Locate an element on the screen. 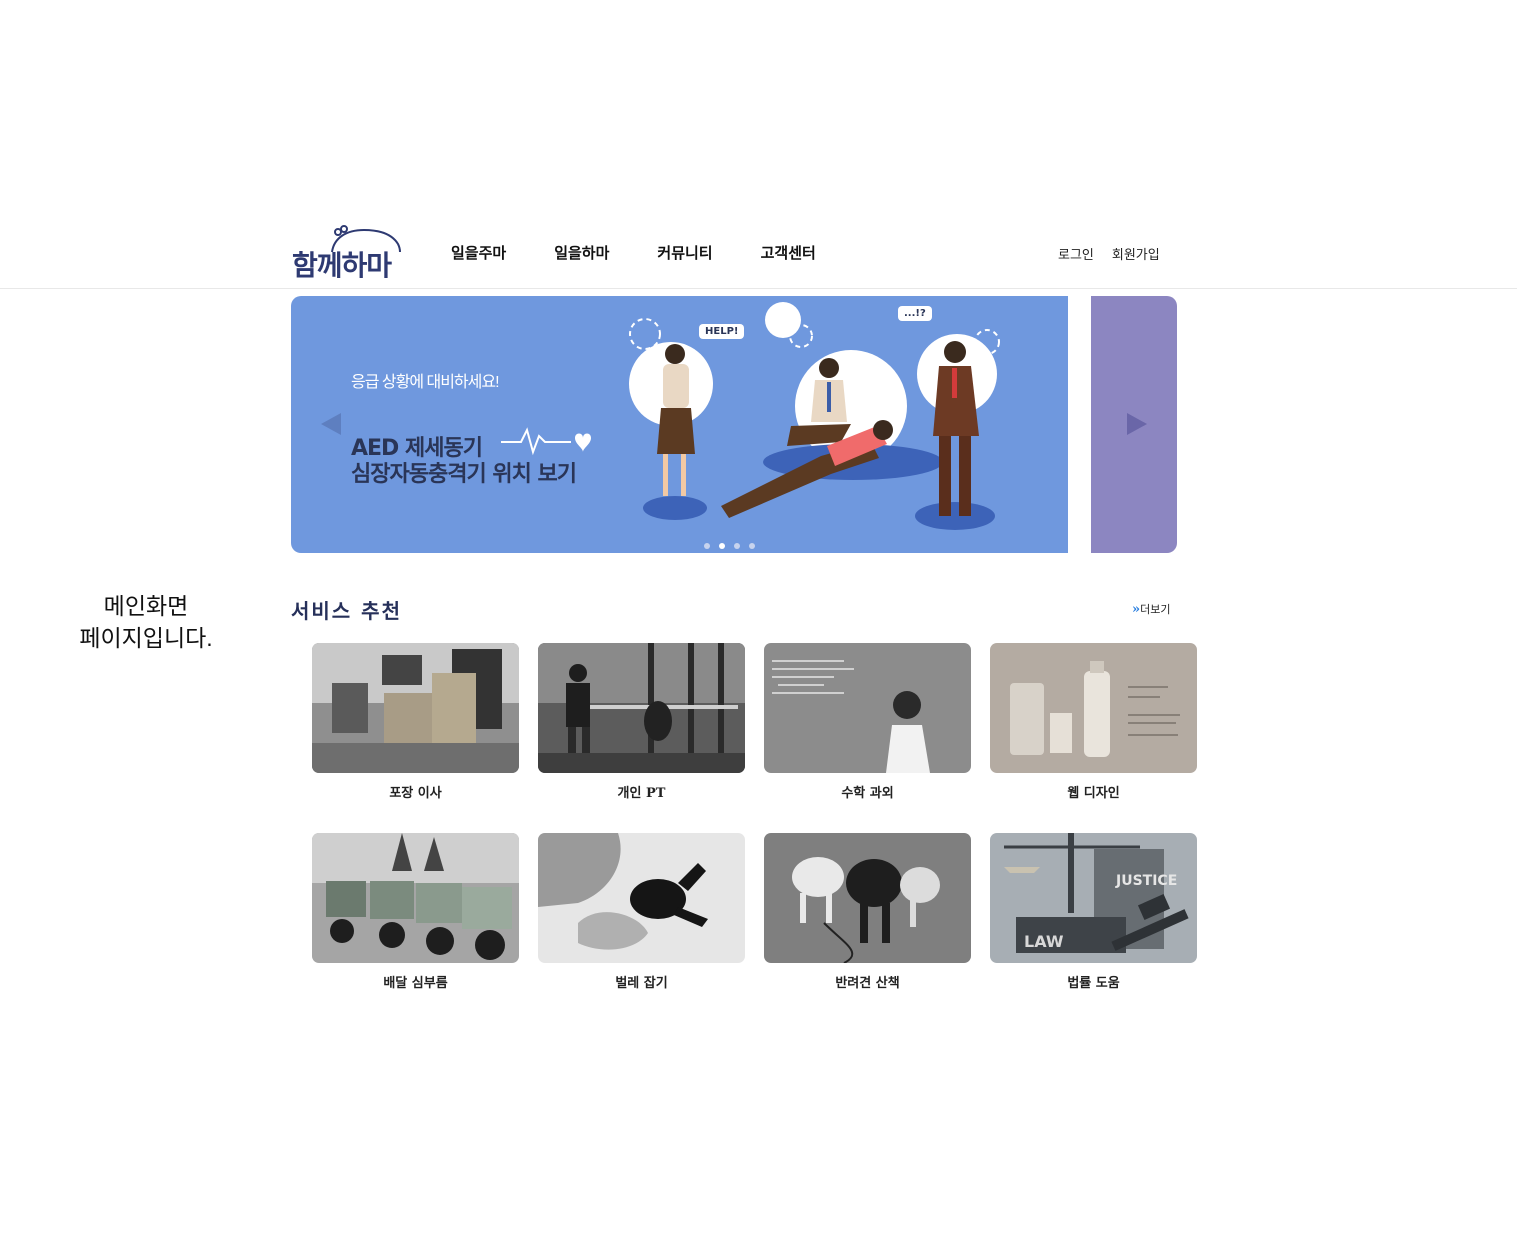  more-link-label: 더보기 is located at coordinates (1155, 609).